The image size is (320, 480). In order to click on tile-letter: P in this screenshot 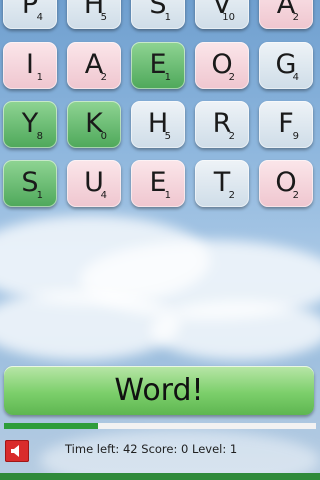, I will do `click(30, 10)`.